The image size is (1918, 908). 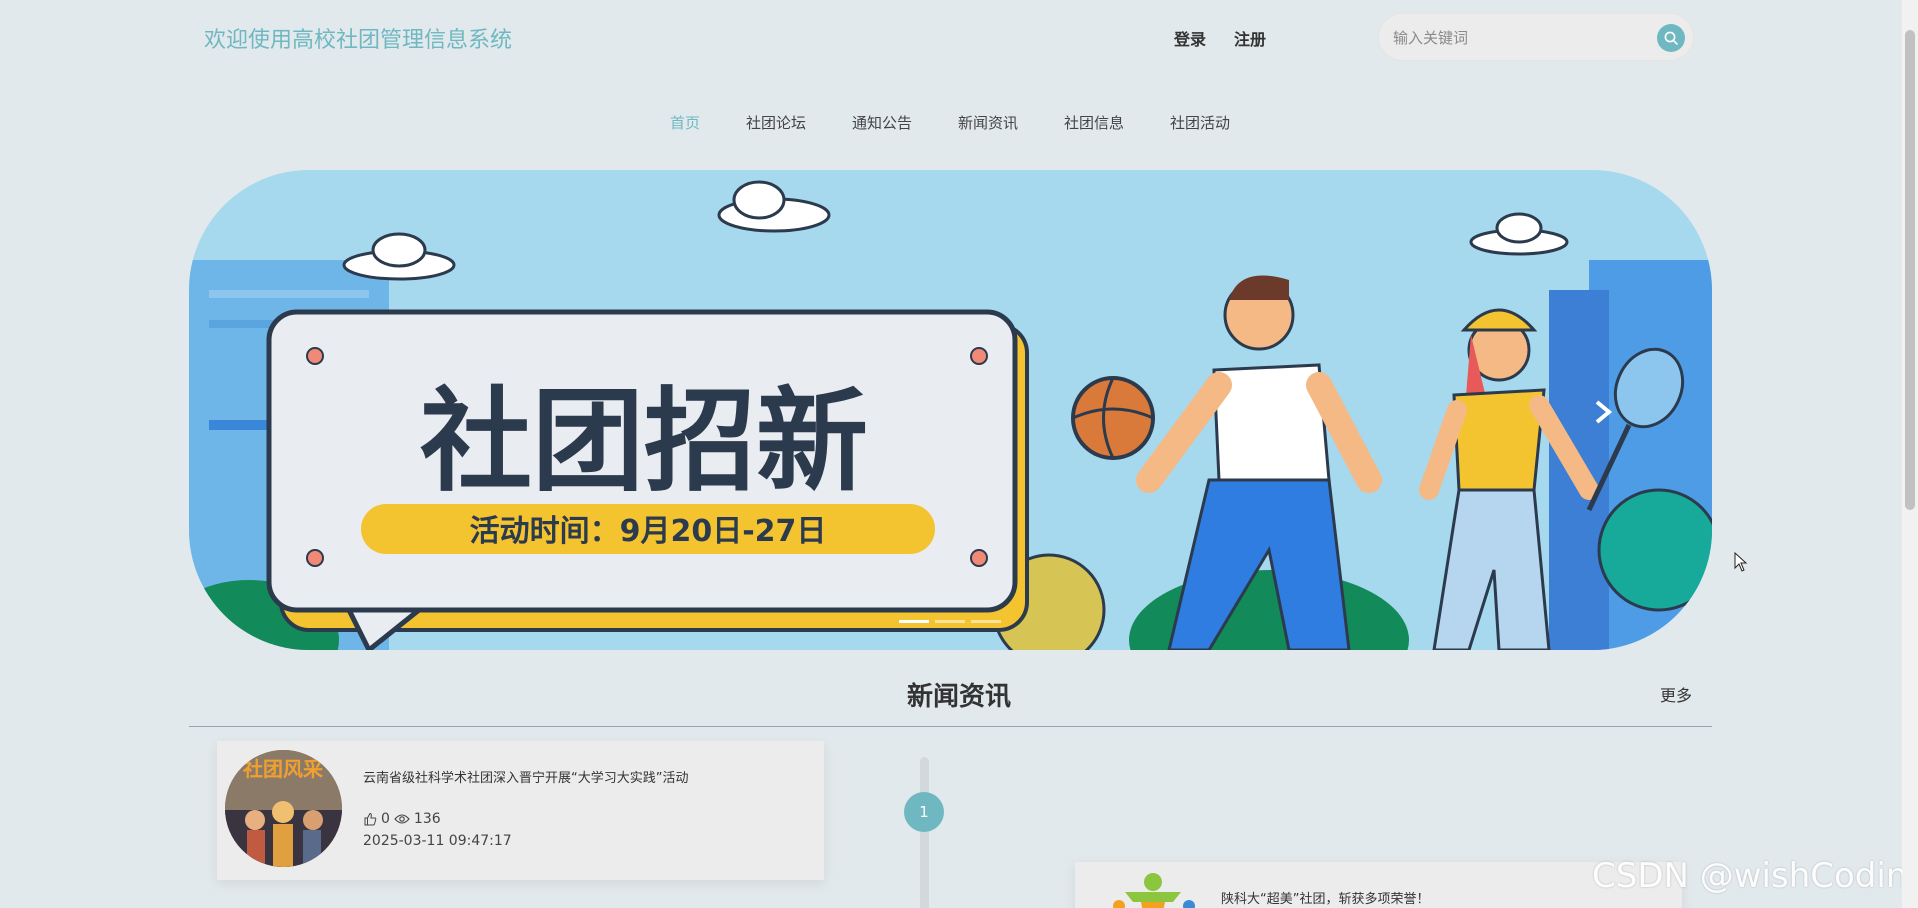 I want to click on scrollbar, so click(x=1910, y=454).